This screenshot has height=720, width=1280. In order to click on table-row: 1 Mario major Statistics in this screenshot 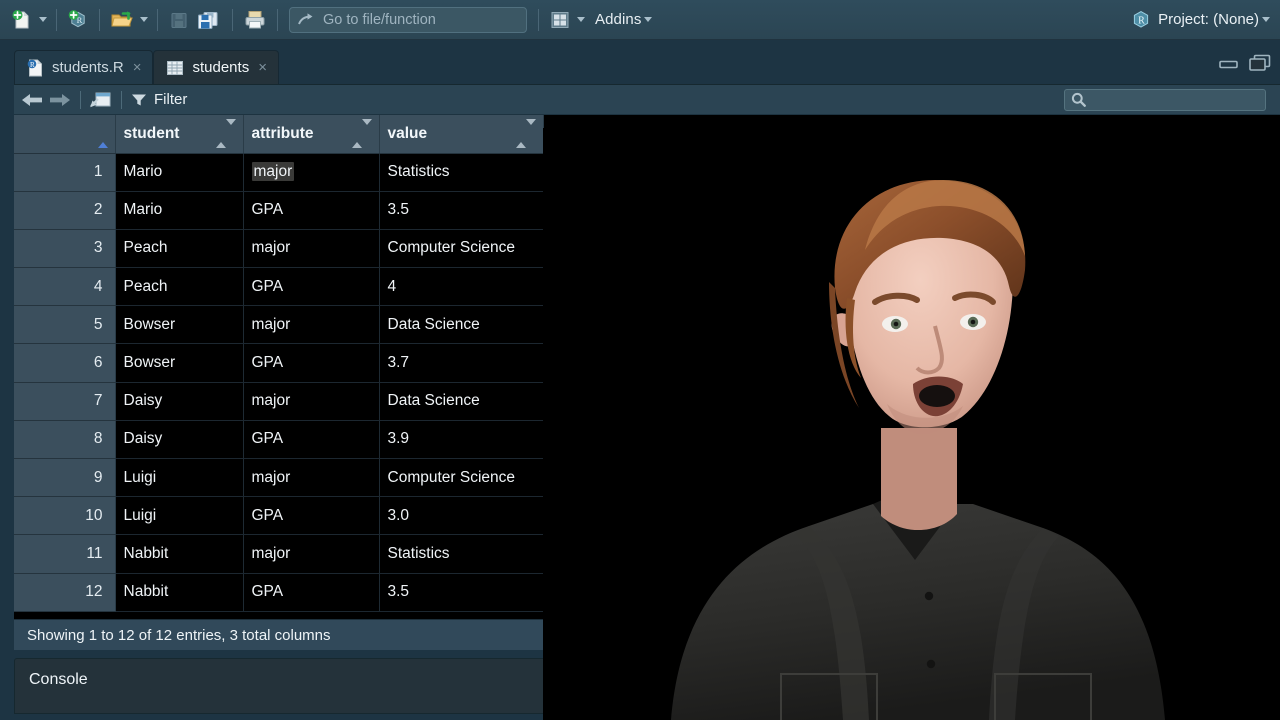, I will do `click(279, 172)`.